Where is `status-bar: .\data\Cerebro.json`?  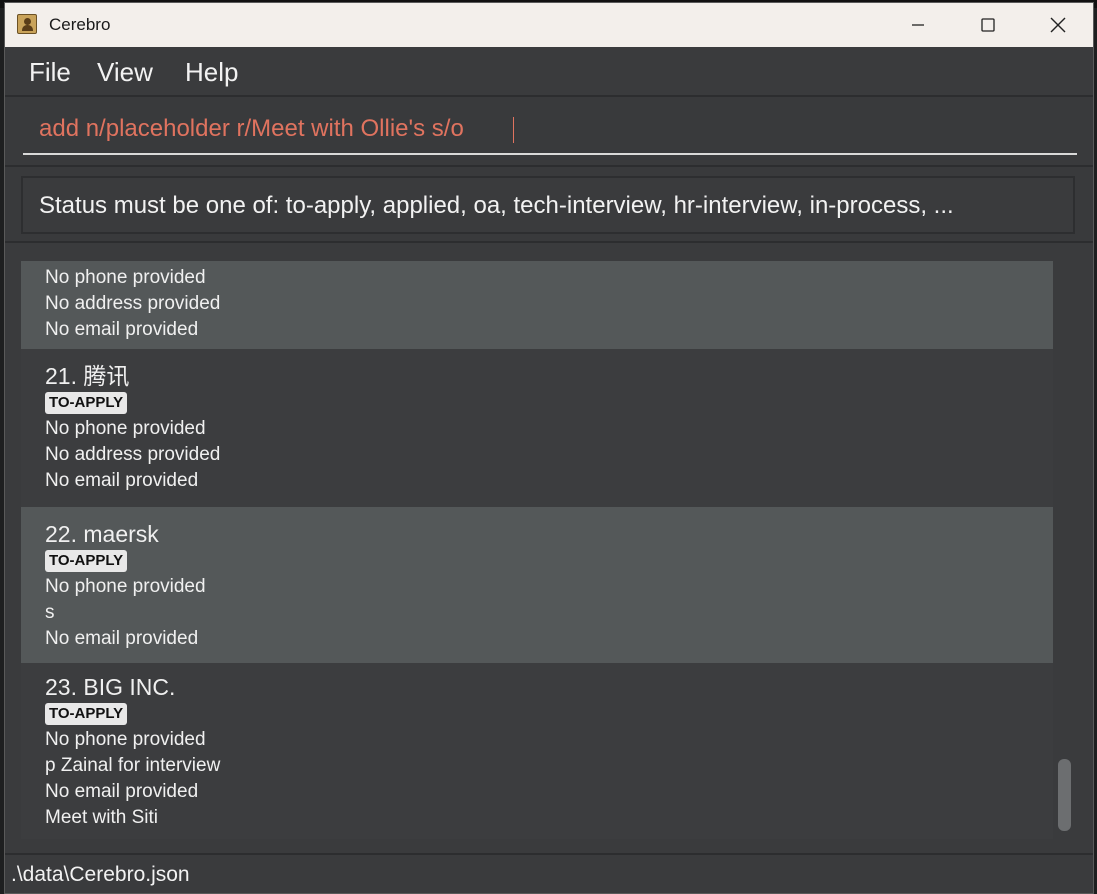
status-bar: .\data\Cerebro.json is located at coordinates (549, 873).